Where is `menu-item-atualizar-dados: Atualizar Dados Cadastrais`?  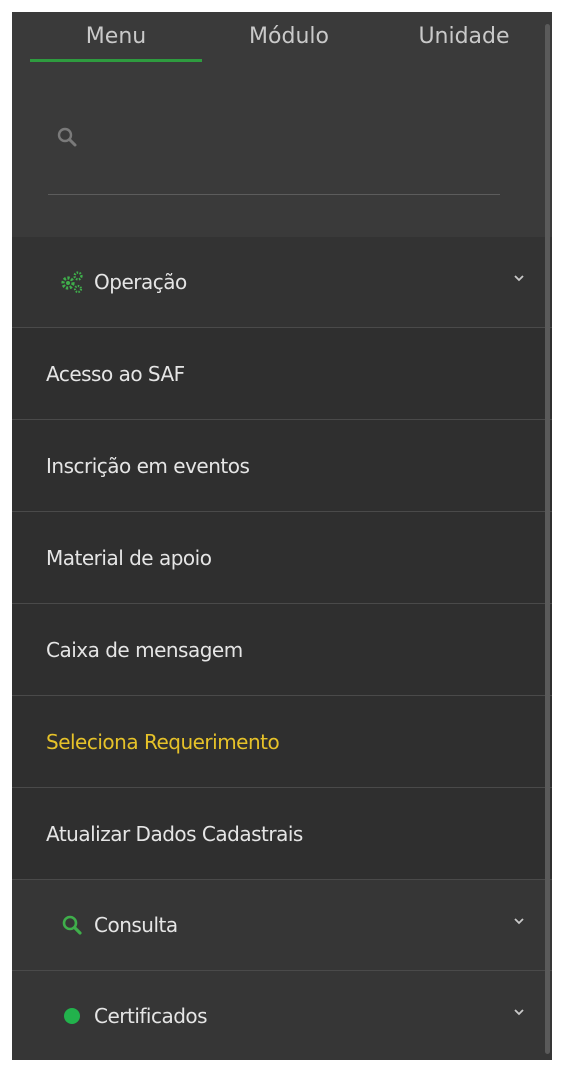
menu-item-atualizar-dados: Atualizar Dados Cadastrais is located at coordinates (282, 834).